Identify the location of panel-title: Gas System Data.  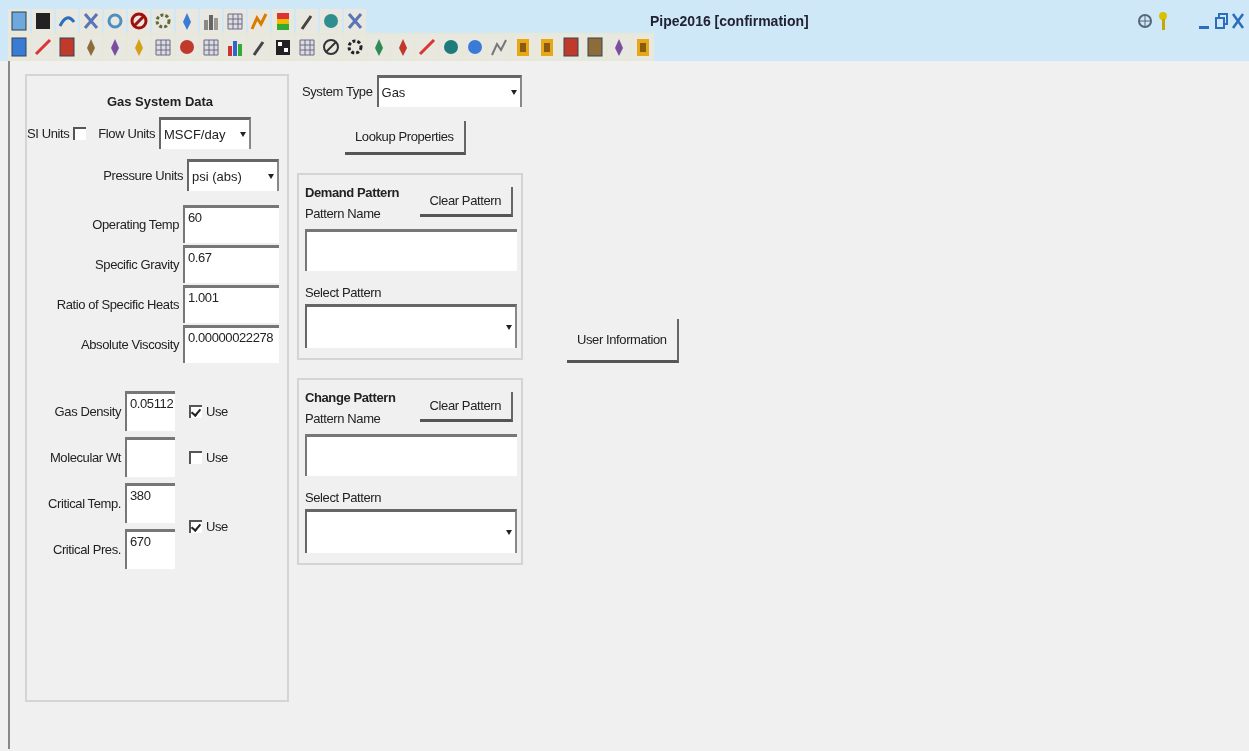
(160, 101).